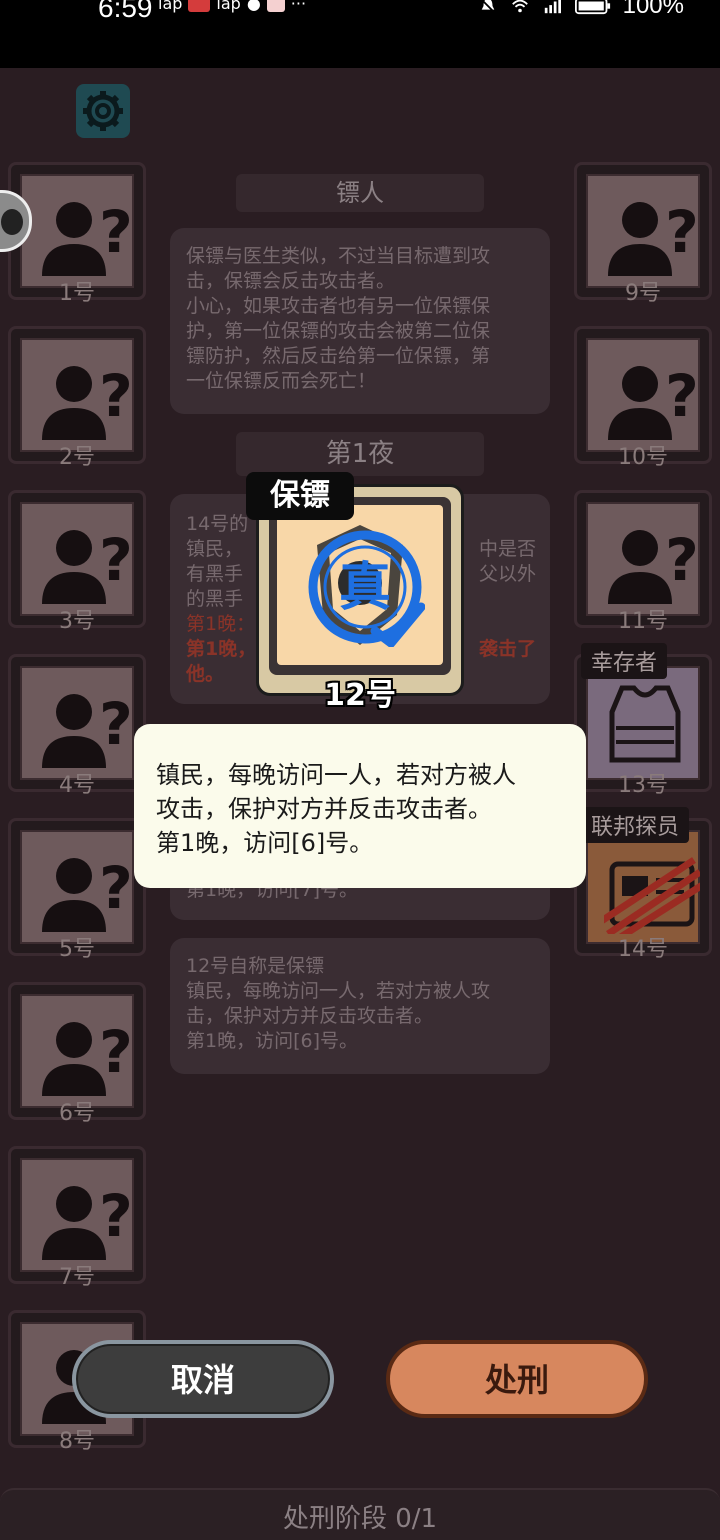  I want to click on phase-bar: 处刑阶段 0/1, so click(360, 1514).